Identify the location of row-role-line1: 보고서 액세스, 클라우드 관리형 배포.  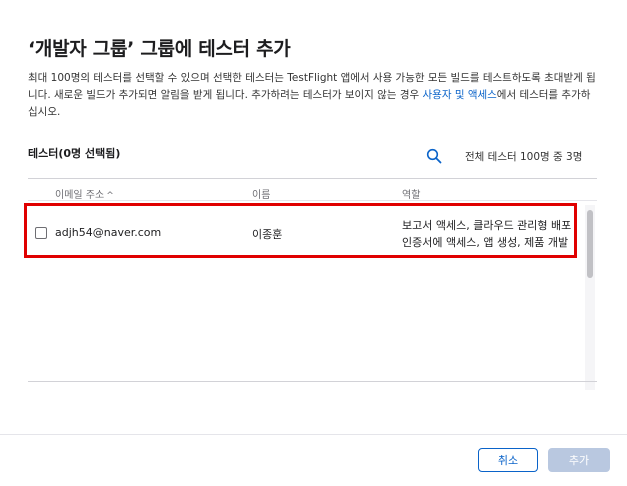
(487, 225).